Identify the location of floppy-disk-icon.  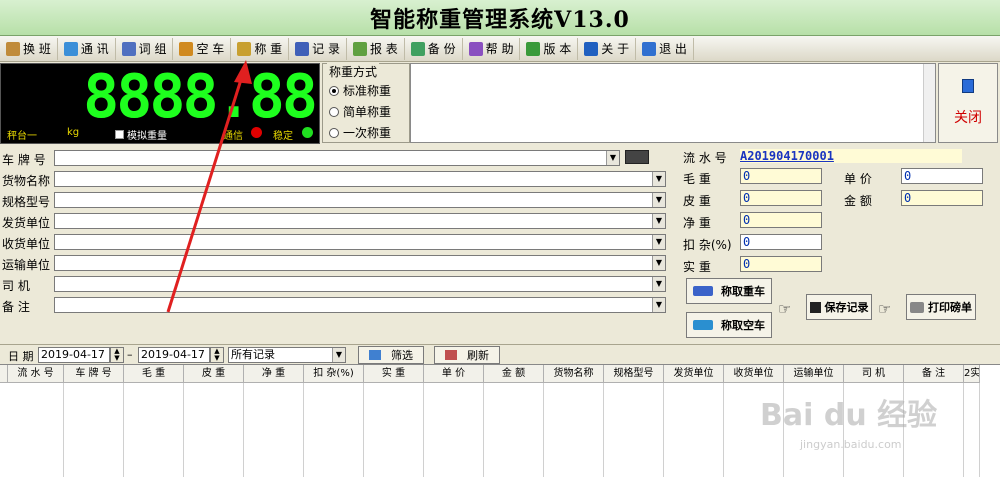
(815, 307).